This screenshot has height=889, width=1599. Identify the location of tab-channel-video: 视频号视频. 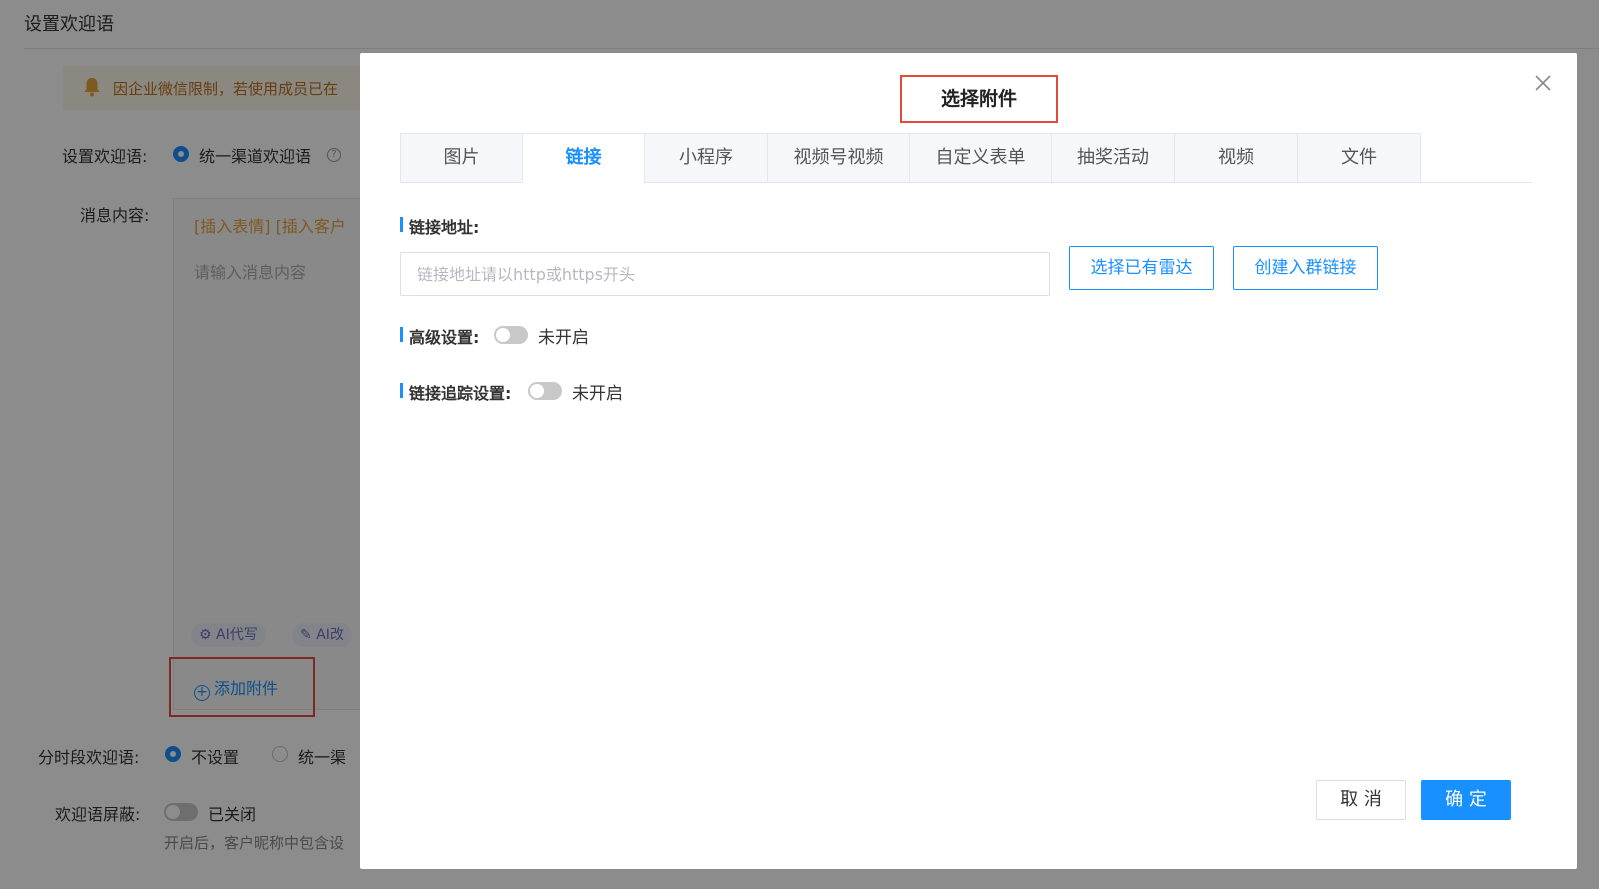
(838, 158).